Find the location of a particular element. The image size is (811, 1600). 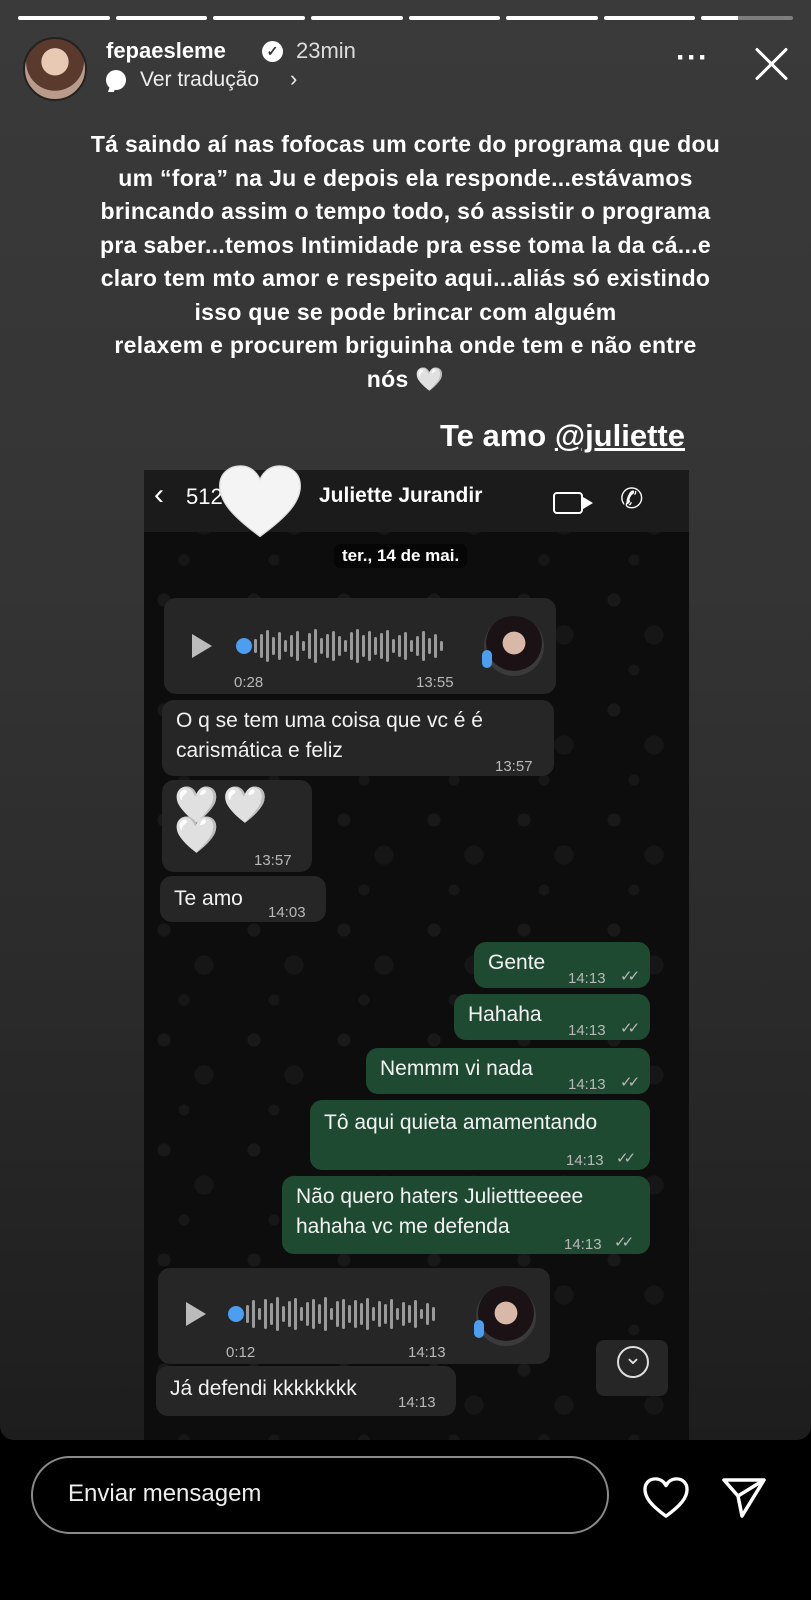

chevron-right-icon: › is located at coordinates (293, 79).